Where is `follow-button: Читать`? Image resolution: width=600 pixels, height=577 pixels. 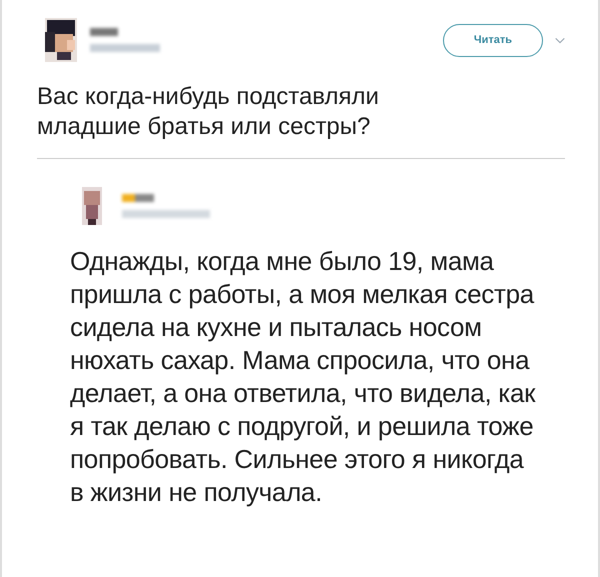
follow-button: Читать is located at coordinates (493, 40).